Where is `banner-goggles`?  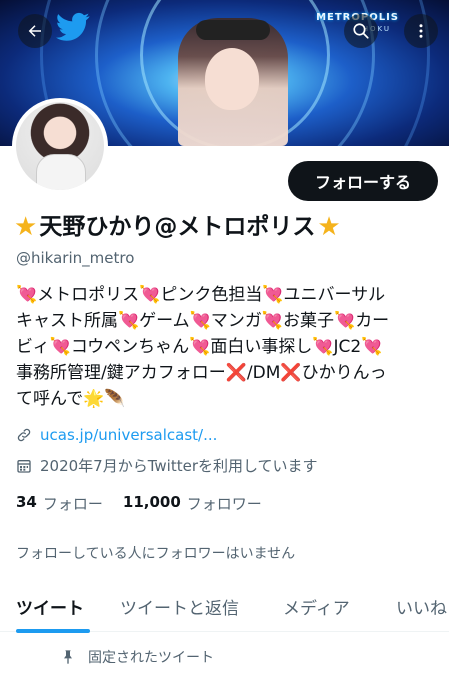
banner-goggles is located at coordinates (233, 30).